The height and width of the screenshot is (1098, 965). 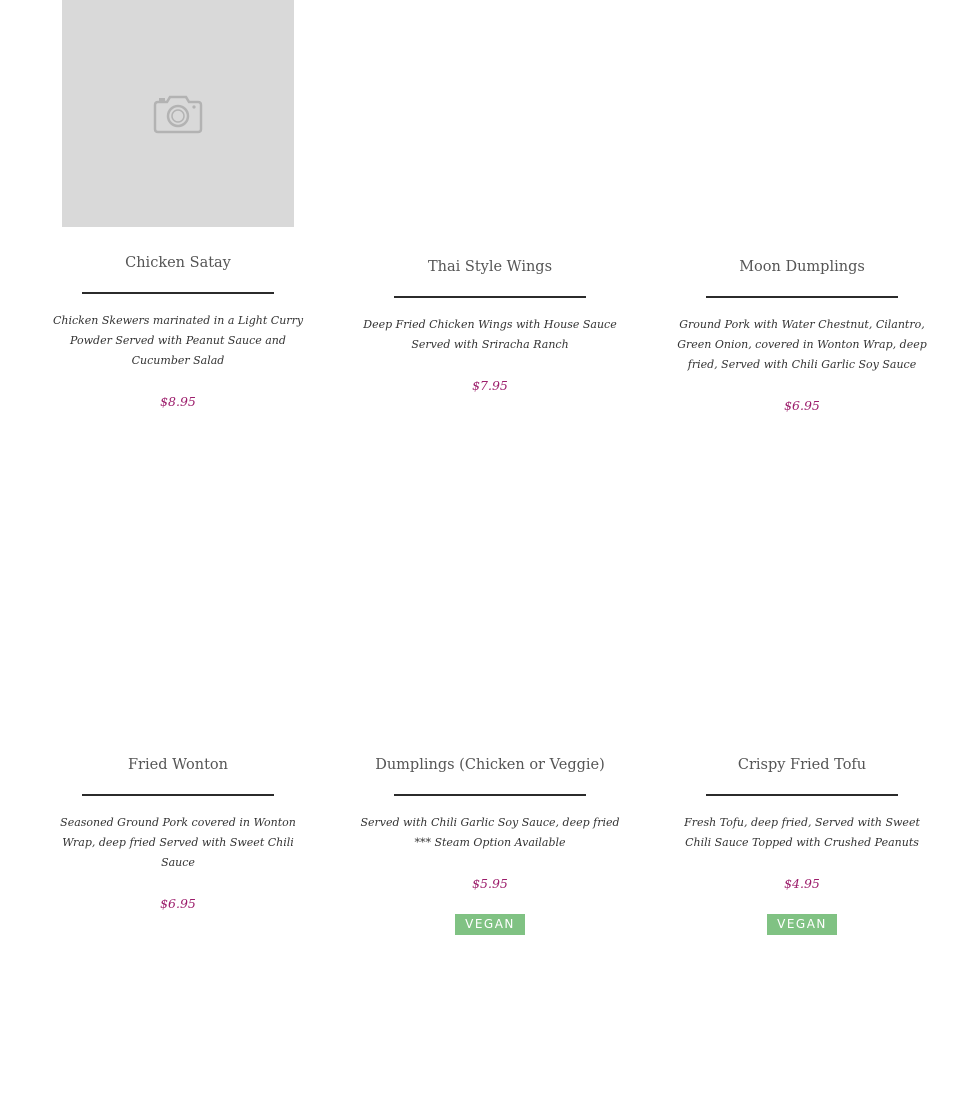 What do you see at coordinates (490, 385) in the screenshot?
I see `item-price: $7.95` at bounding box center [490, 385].